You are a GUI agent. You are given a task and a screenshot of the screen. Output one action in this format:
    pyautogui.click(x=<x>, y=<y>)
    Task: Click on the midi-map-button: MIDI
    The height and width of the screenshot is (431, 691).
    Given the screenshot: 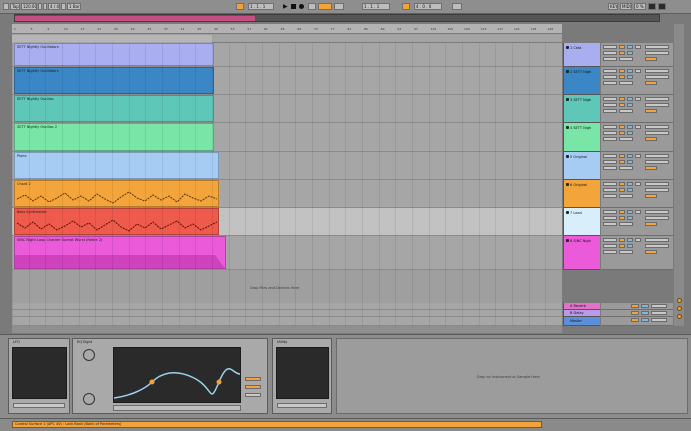 What is the action you would take?
    pyautogui.click(x=626, y=6)
    